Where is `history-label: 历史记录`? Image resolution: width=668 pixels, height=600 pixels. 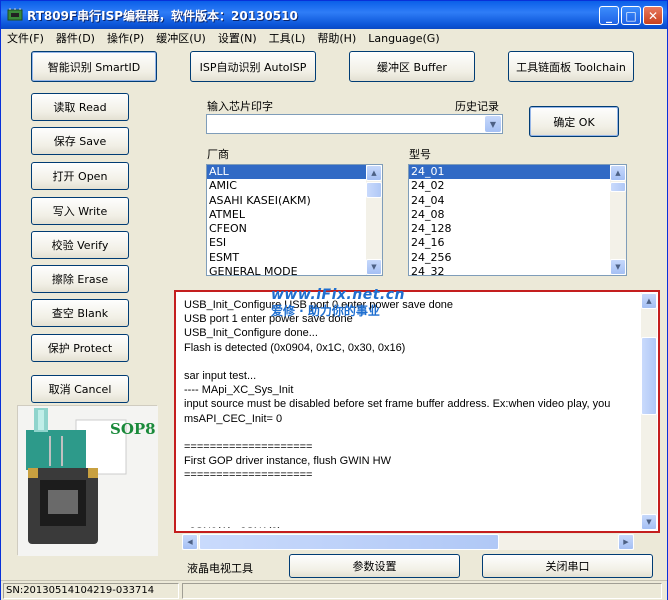
history-label: 历史记录 is located at coordinates (477, 106).